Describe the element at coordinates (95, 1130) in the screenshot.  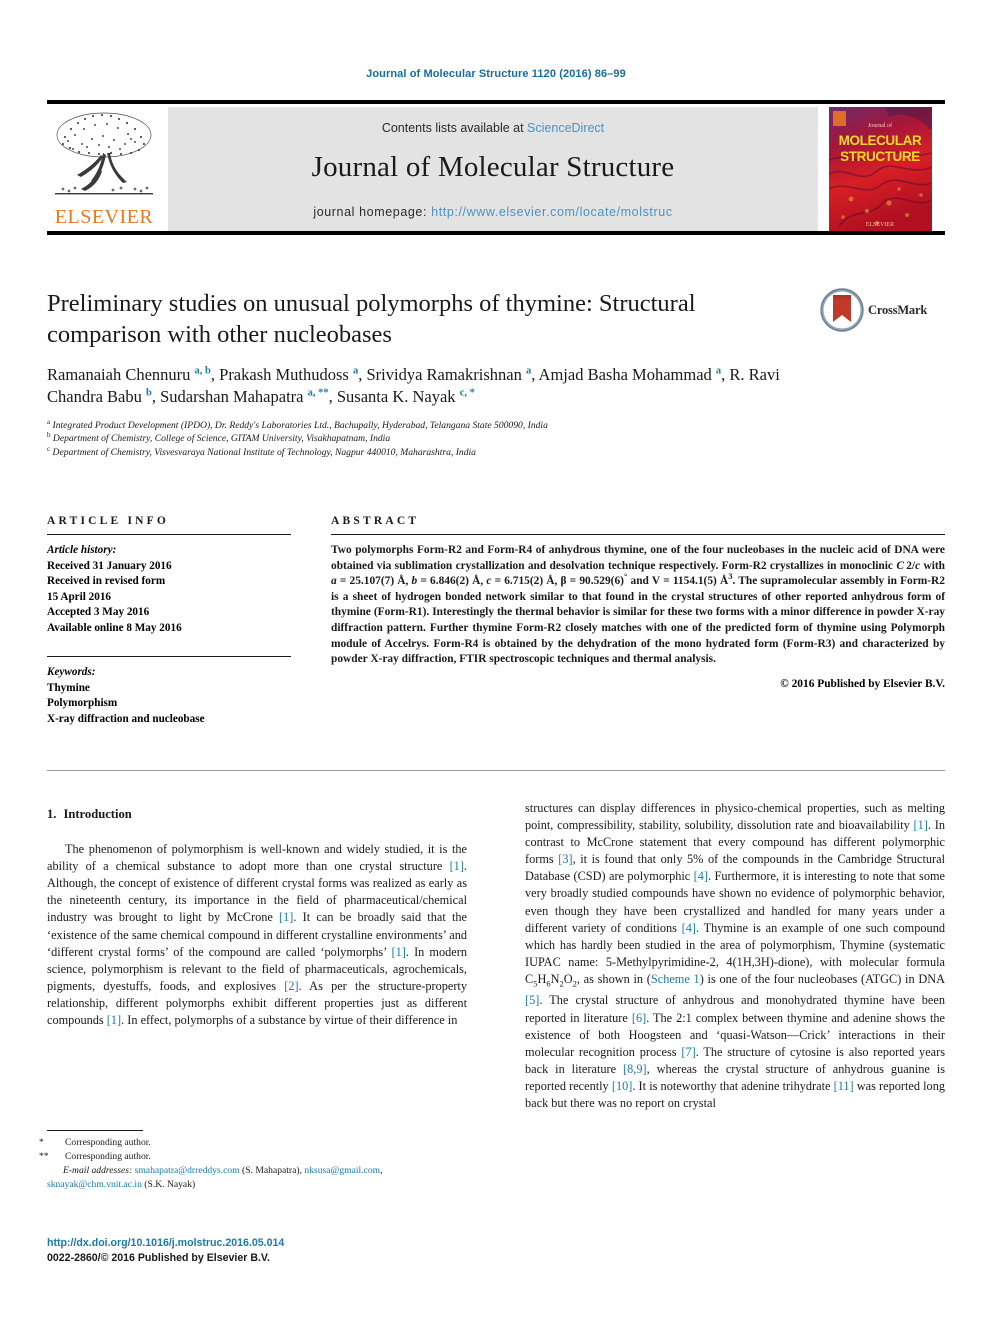
I see `footnote-rule` at that location.